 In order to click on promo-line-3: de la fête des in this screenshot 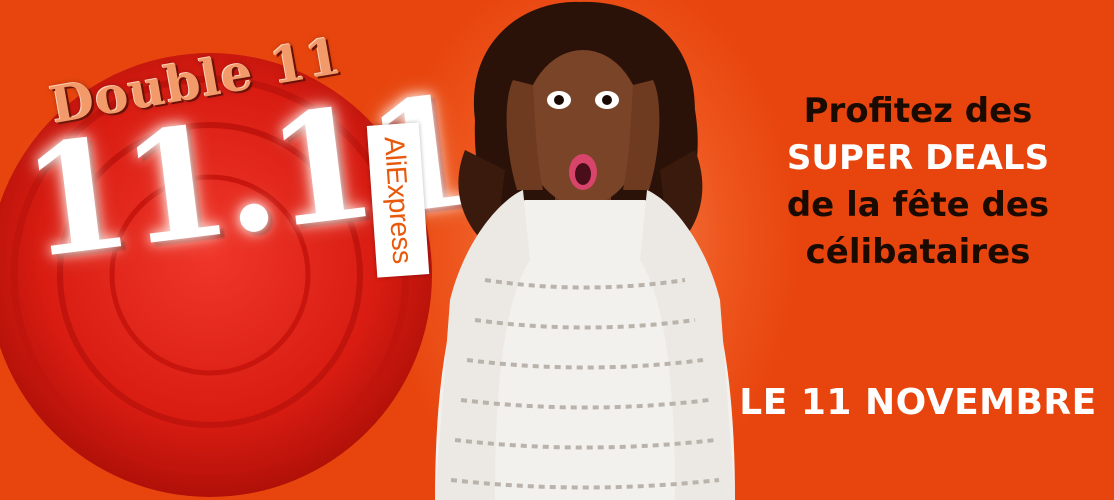, I will do `click(918, 205)`.